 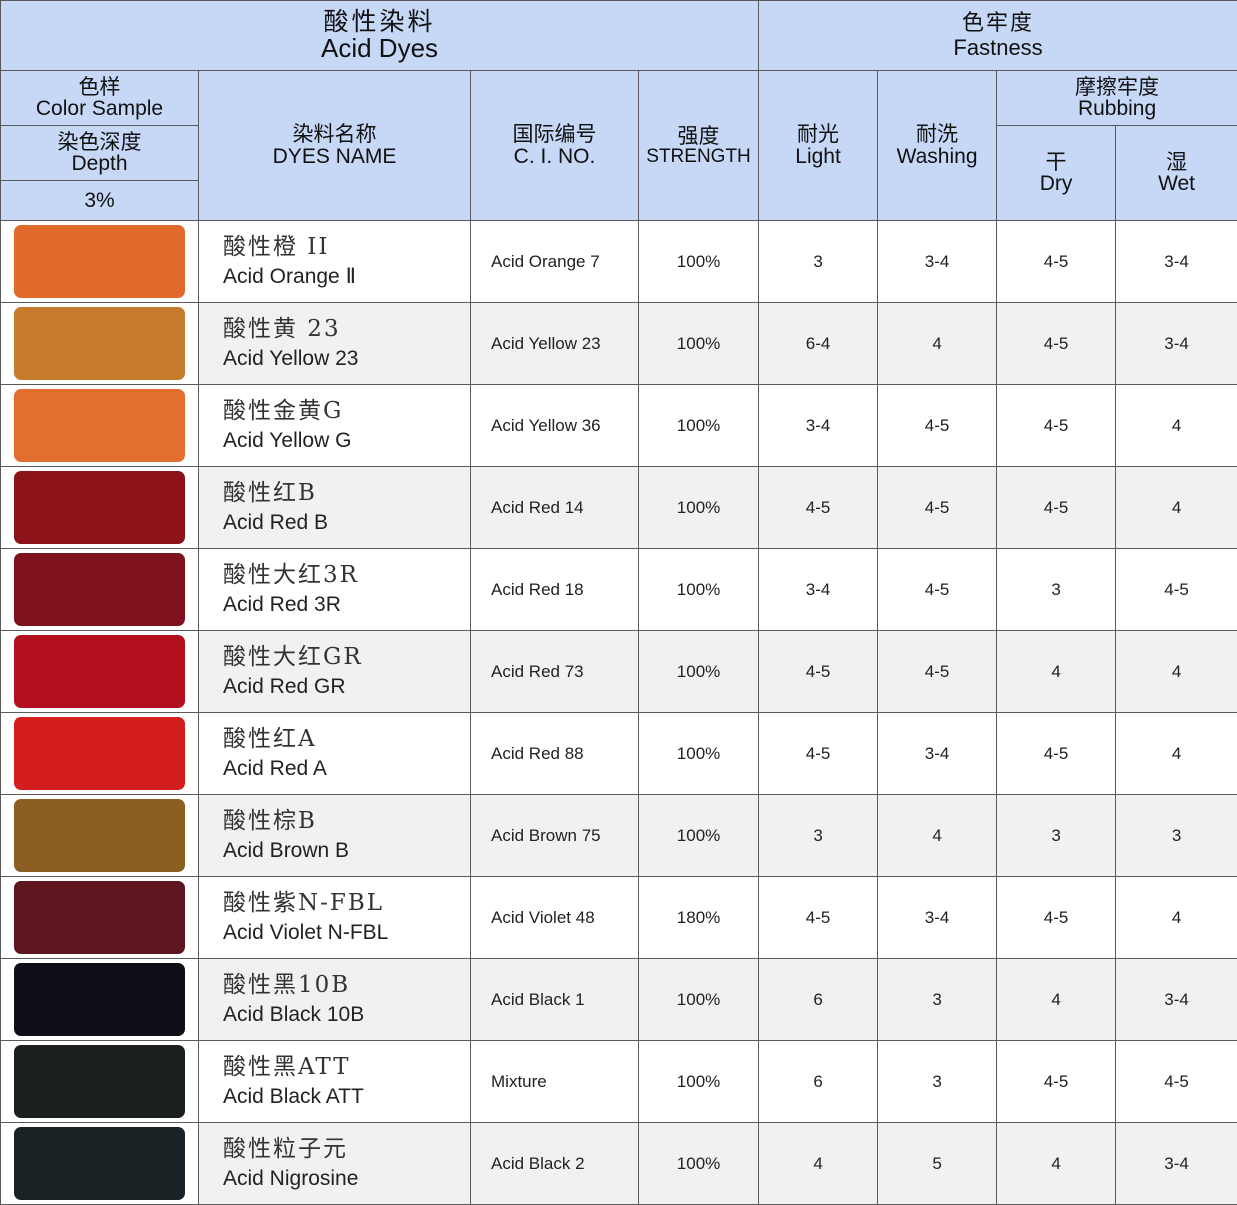 What do you see at coordinates (334, 157) in the screenshot?
I see `dyes-name-en: DYES NAME` at bounding box center [334, 157].